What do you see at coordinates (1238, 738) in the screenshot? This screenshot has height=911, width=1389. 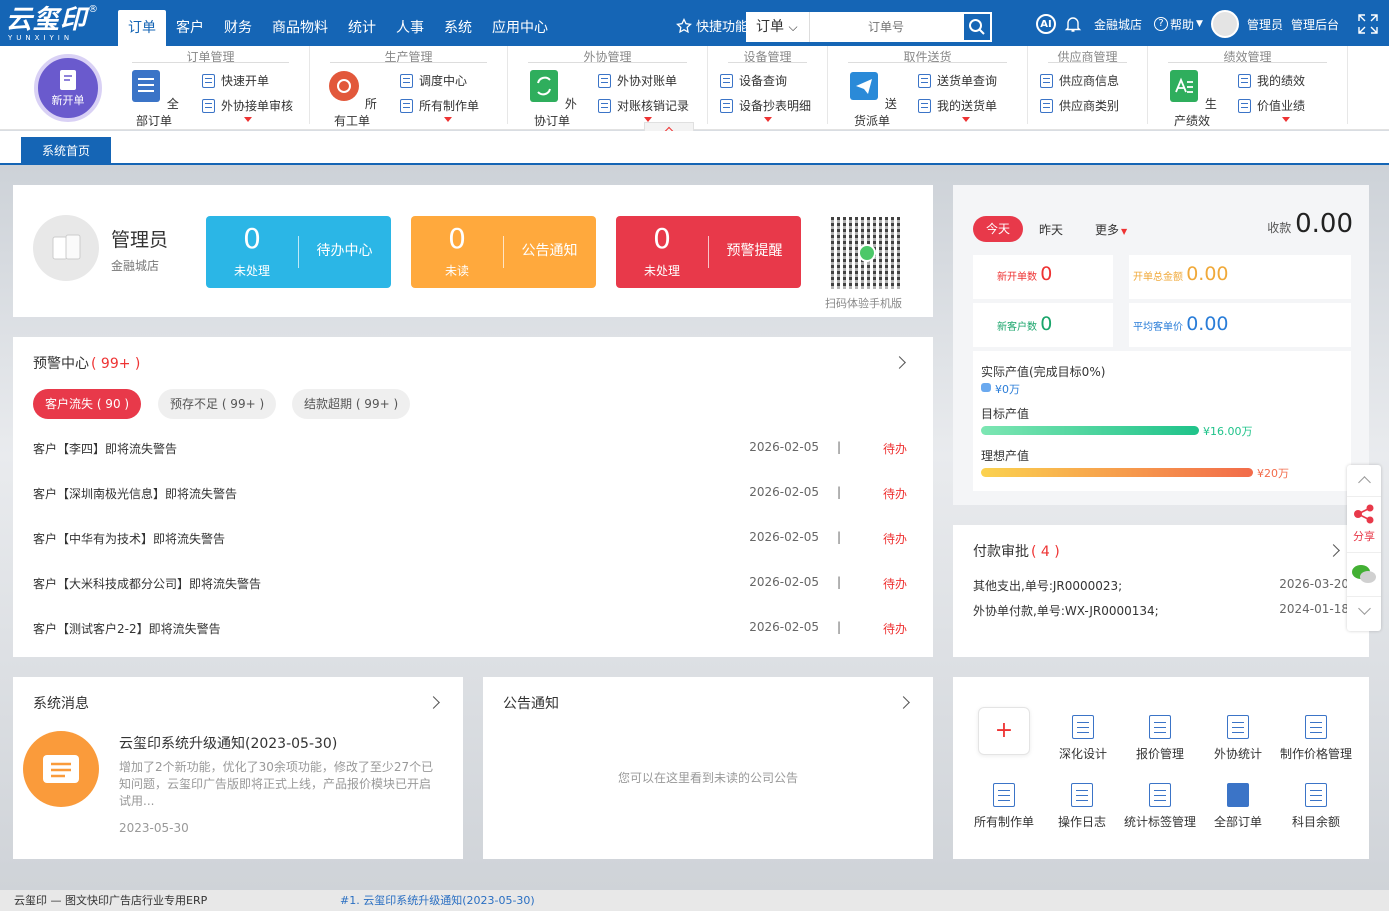 I see `shortcut-outsource-stats: 外协统计` at bounding box center [1238, 738].